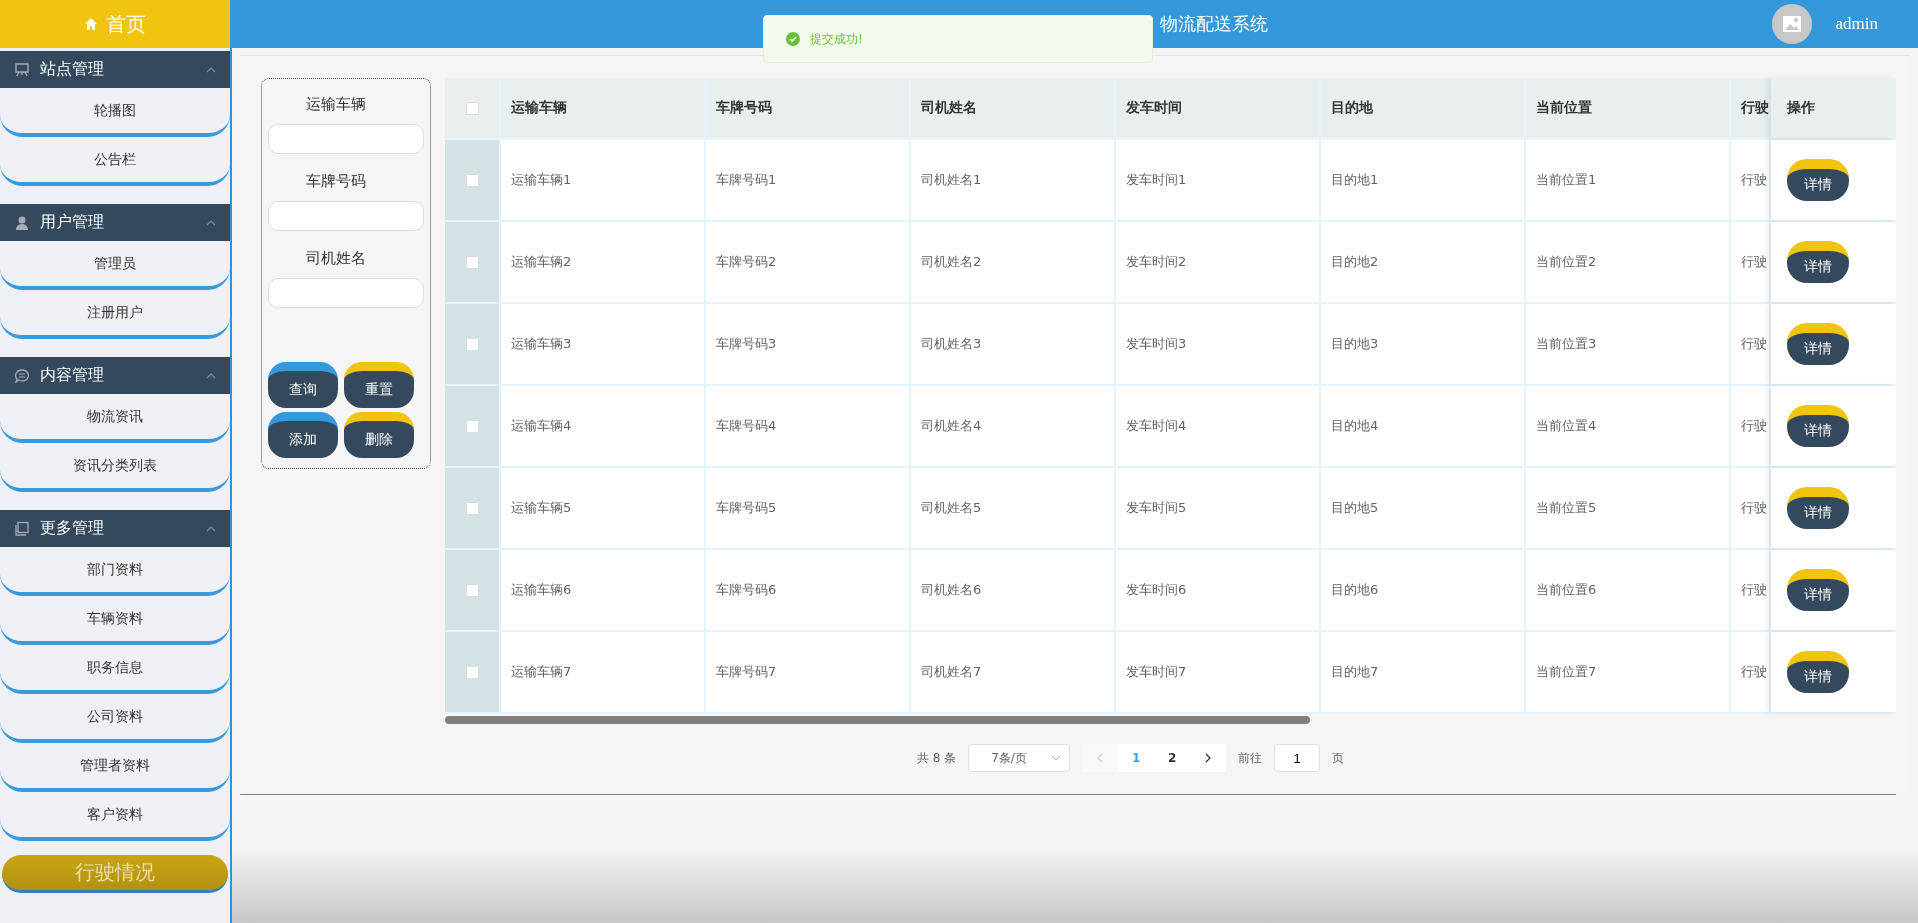 The height and width of the screenshot is (923, 1918). What do you see at coordinates (336, 258) in the screenshot?
I see `filter-label: 司机姓名` at bounding box center [336, 258].